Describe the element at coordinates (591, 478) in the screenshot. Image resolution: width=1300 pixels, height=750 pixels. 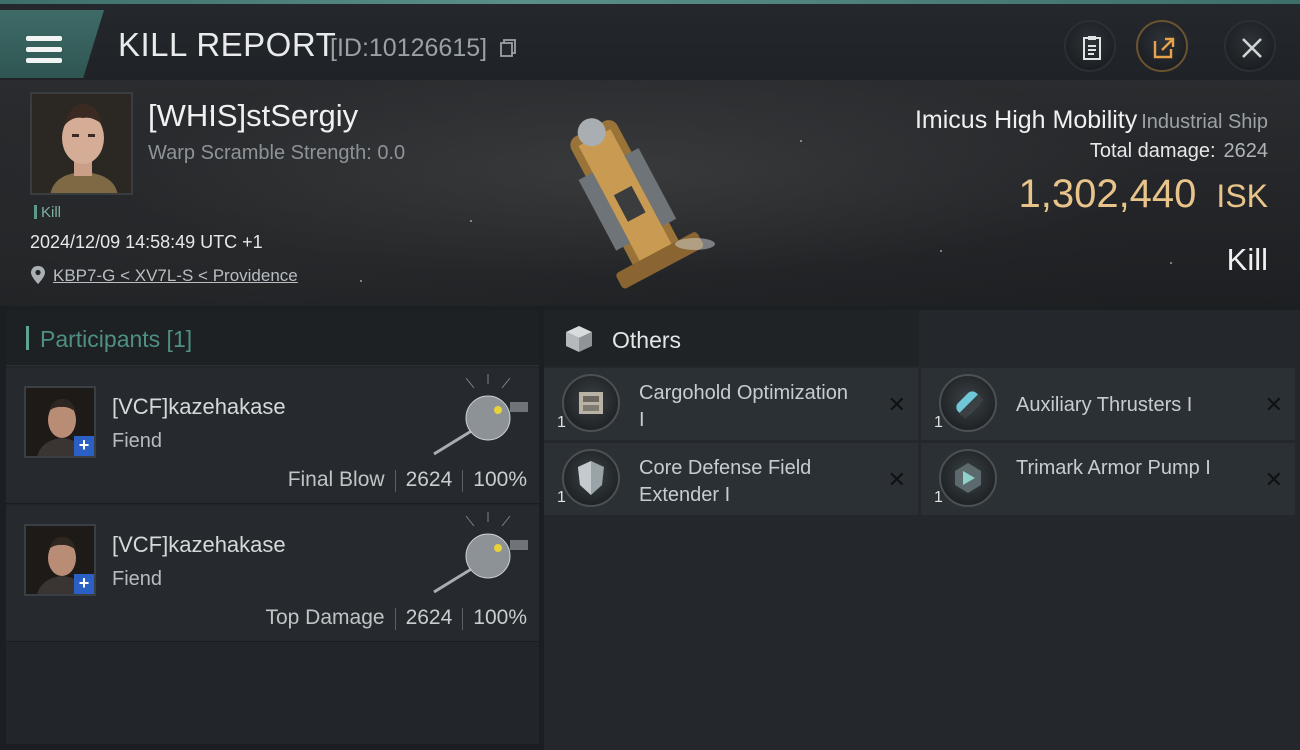
I see `shield-extender-icon` at that location.